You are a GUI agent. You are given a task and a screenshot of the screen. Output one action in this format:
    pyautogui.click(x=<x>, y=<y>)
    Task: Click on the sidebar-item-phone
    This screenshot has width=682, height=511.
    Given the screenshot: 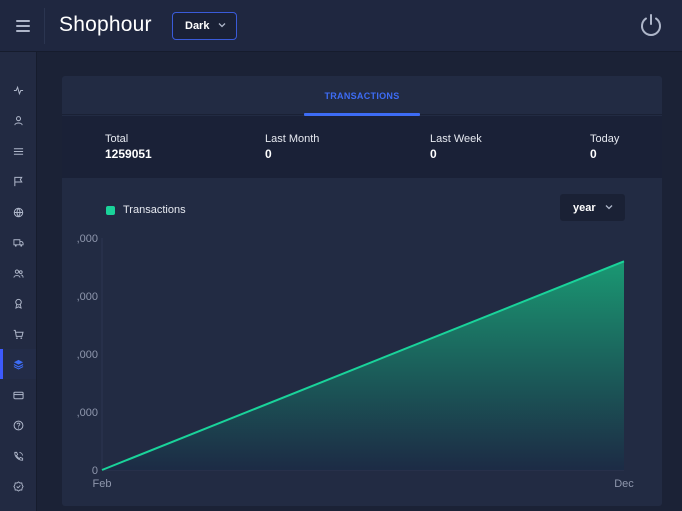 What is the action you would take?
    pyautogui.click(x=18, y=456)
    